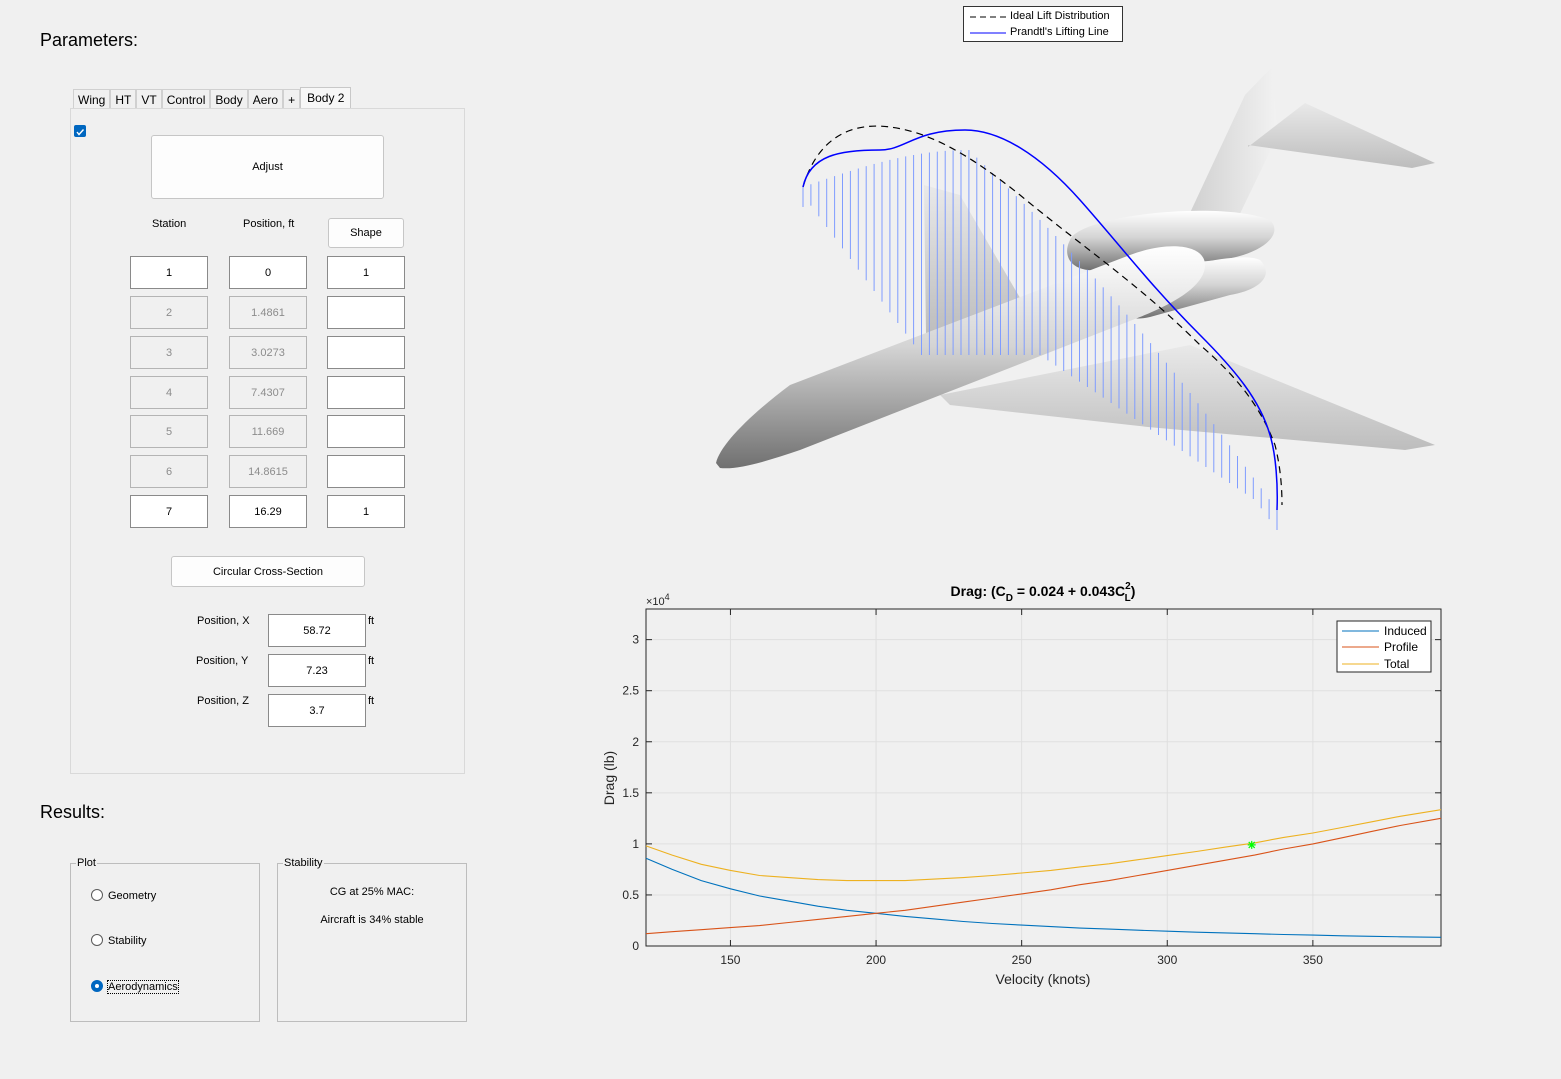 The image size is (1561, 1079). I want to click on adjust-button: Adjust, so click(267, 167).